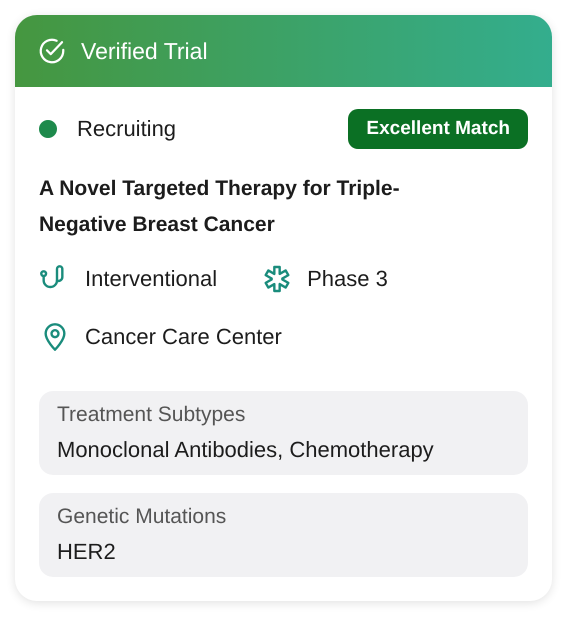 This screenshot has width=573, height=630. I want to click on attribute-label: Phase 3, so click(347, 279).